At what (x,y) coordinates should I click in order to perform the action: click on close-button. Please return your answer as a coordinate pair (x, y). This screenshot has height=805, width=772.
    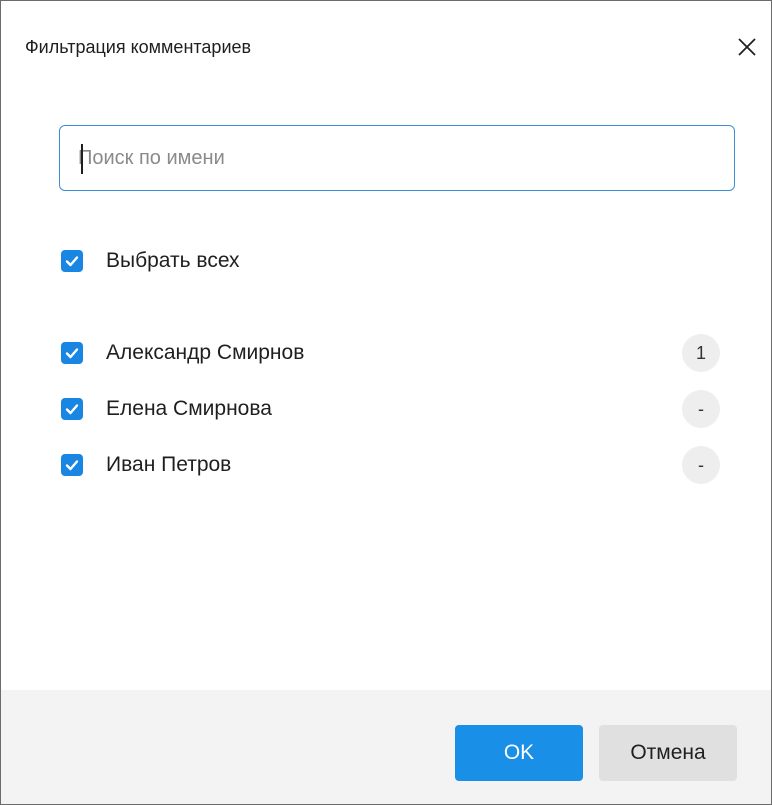
    Looking at the image, I should click on (747, 47).